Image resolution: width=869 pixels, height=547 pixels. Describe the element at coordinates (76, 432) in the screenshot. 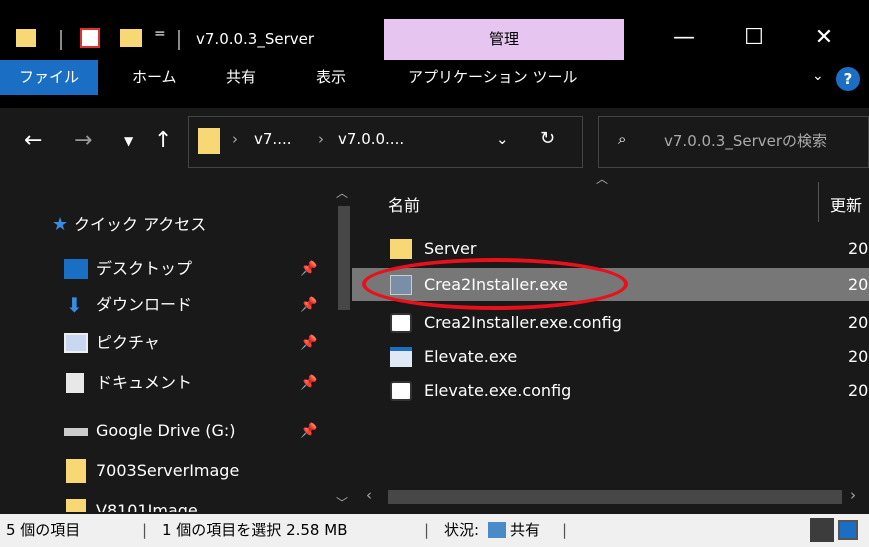

I see `drive-icon` at that location.